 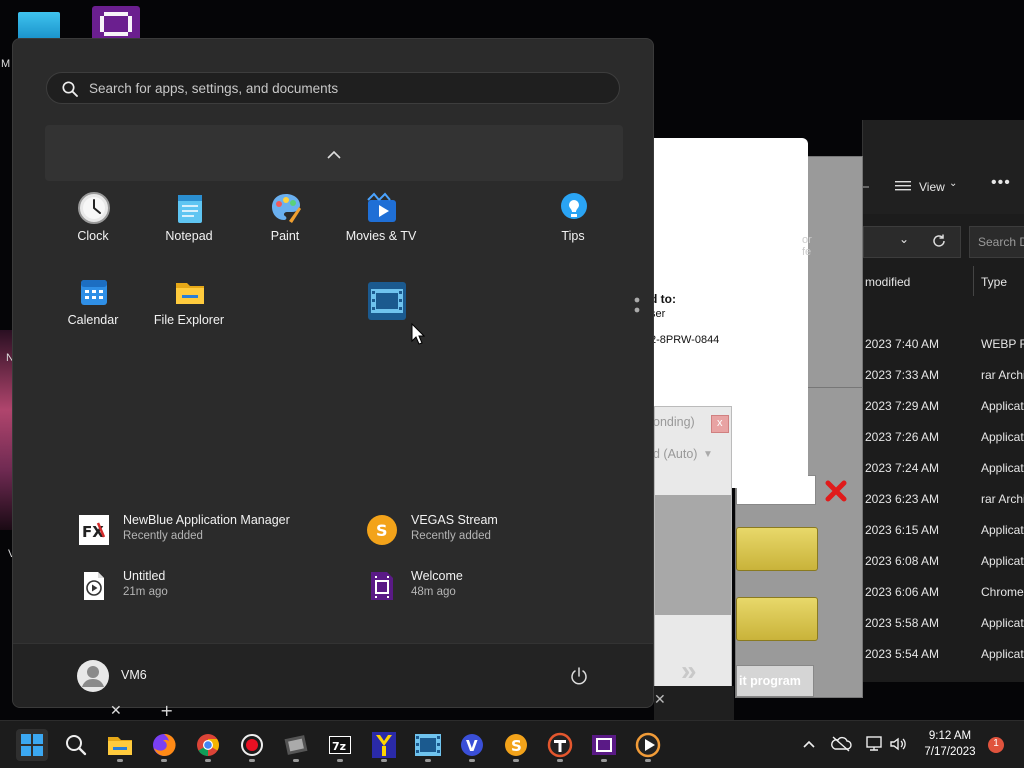 What do you see at coordinates (573, 236) in the screenshot?
I see `app-label: Tips` at bounding box center [573, 236].